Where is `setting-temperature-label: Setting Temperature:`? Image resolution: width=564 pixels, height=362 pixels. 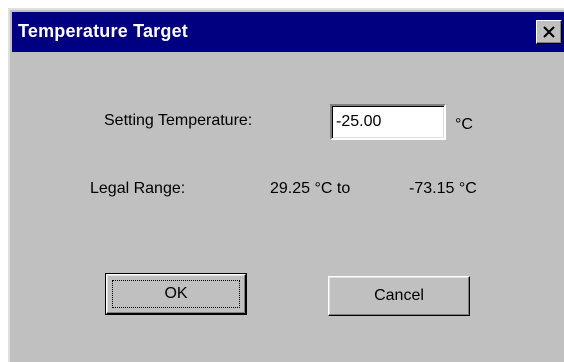 setting-temperature-label: Setting Temperature: is located at coordinates (178, 120).